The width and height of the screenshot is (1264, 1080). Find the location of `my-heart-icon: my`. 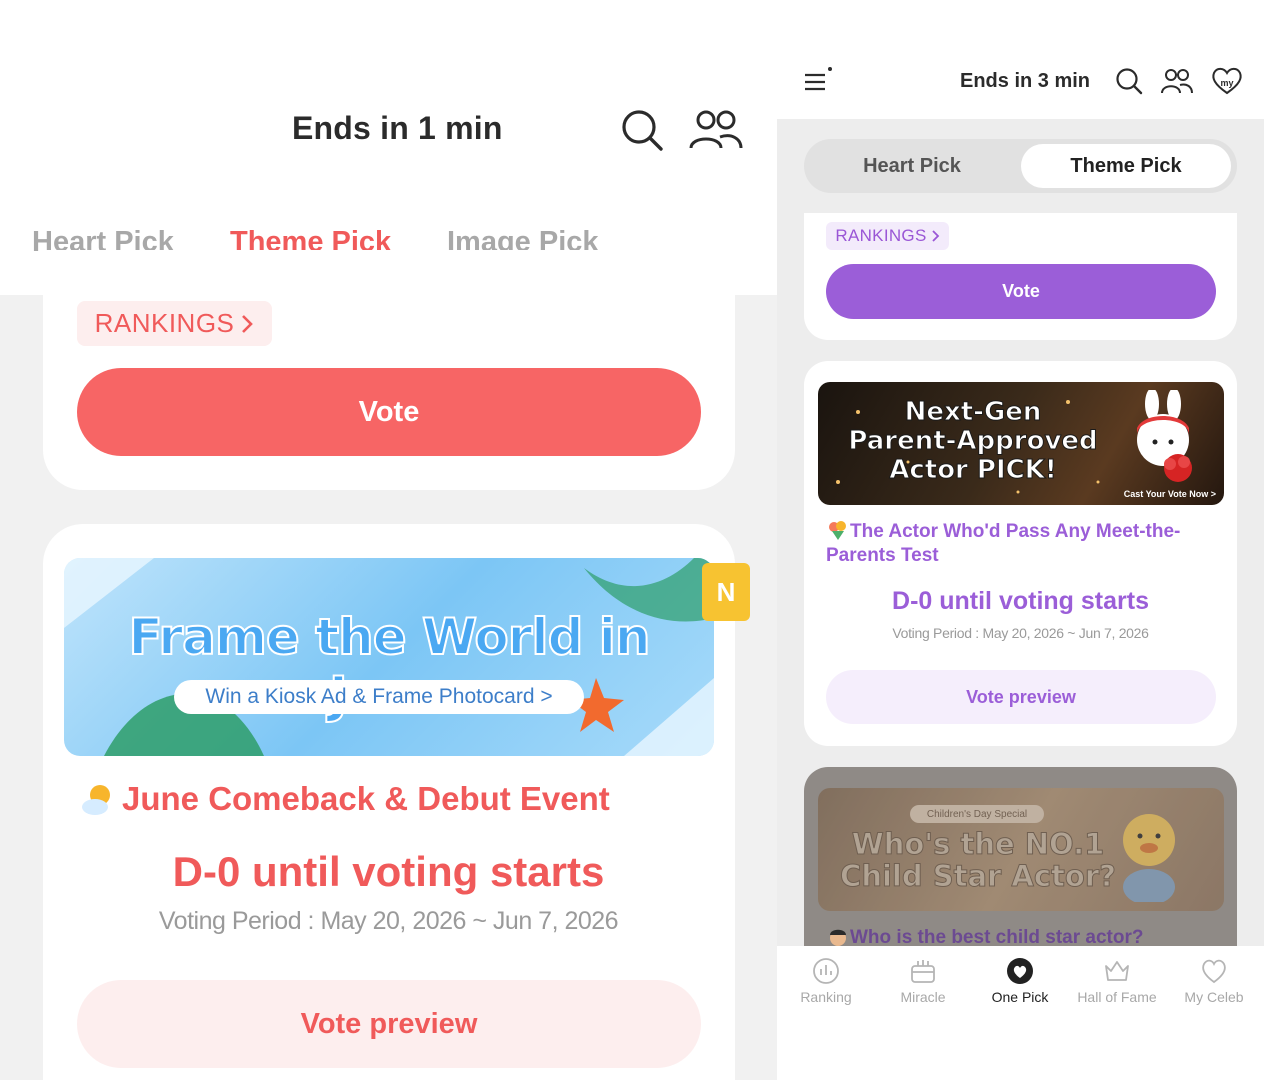

my-heart-icon: my is located at coordinates (1227, 81).